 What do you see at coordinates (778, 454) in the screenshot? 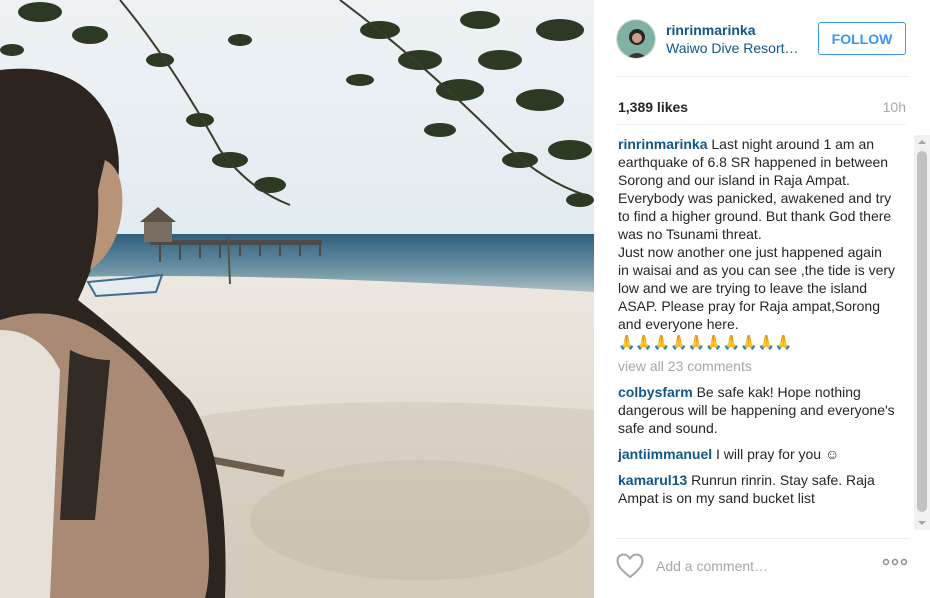
I see `comment-text: I will pray for you ☺` at bounding box center [778, 454].